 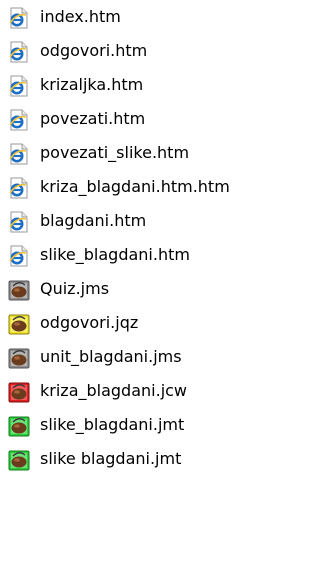 What do you see at coordinates (75, 288) in the screenshot?
I see `file-name: Quiz.jms` at bounding box center [75, 288].